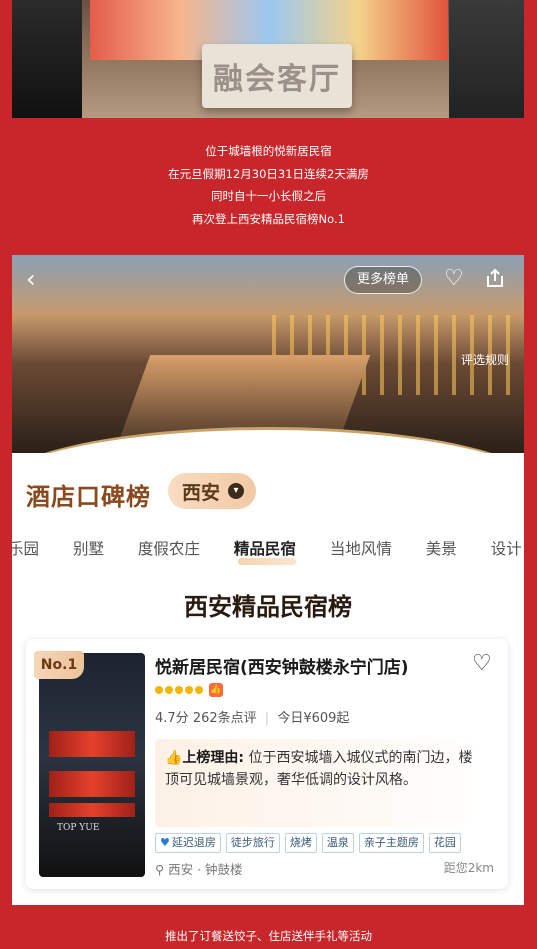  I want to click on tab-scenery: 美景, so click(441, 548).